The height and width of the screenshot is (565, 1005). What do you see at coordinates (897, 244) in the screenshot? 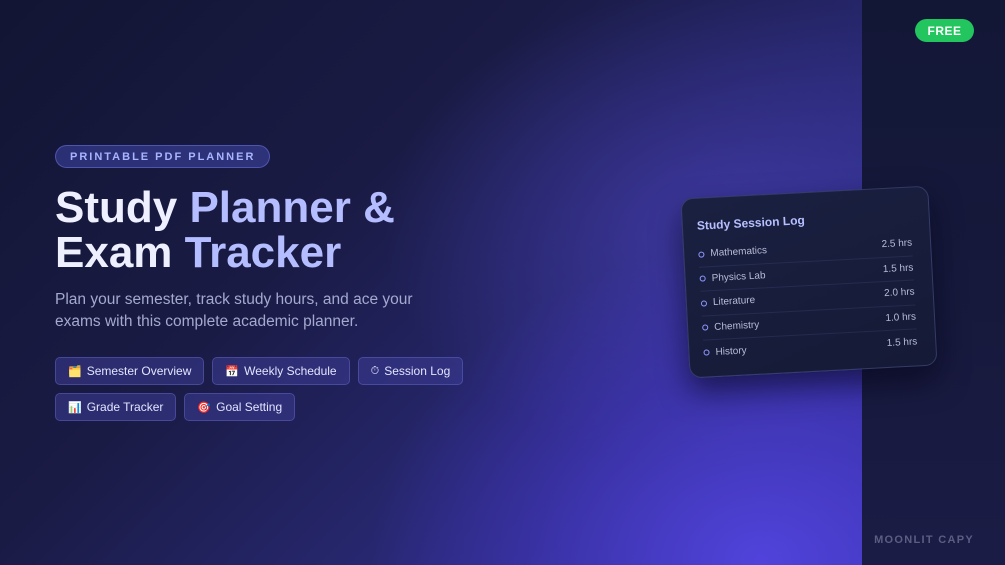
I see `hours-value: 2.5 hrs` at bounding box center [897, 244].